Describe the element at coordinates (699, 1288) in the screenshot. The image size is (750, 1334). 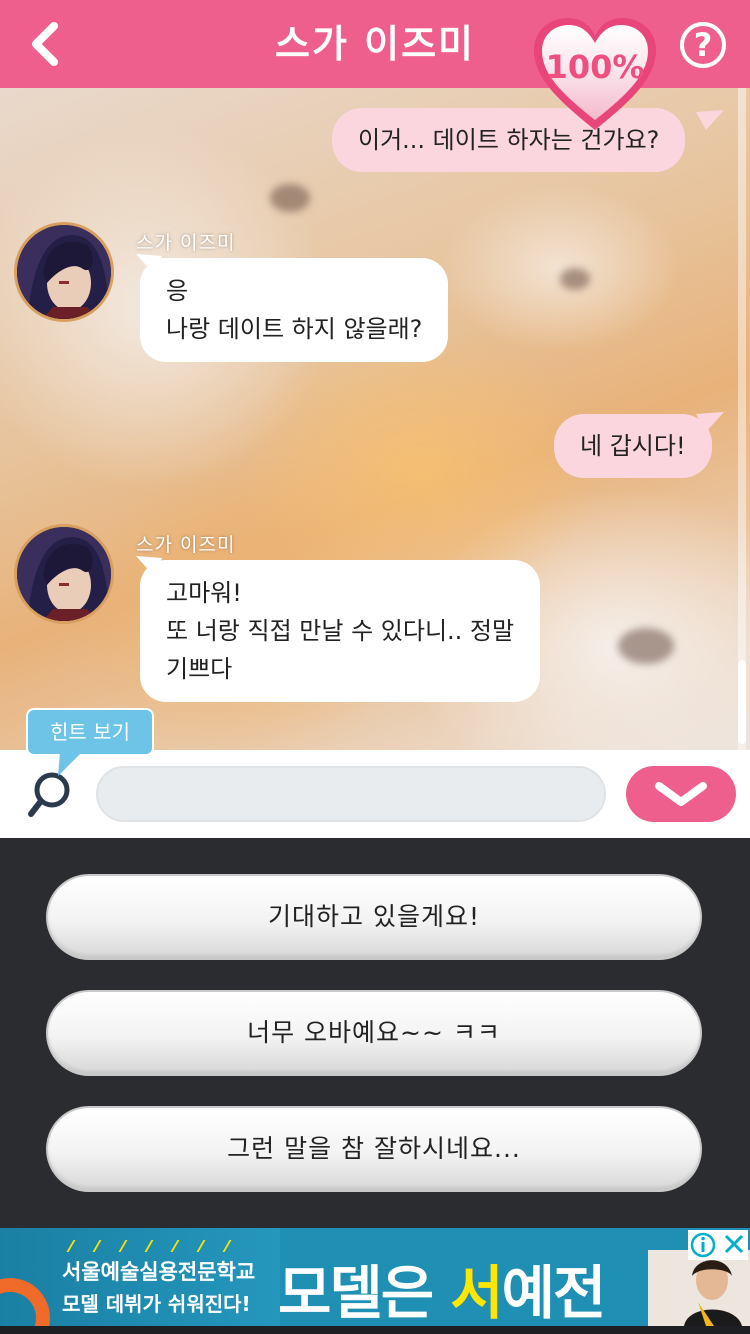
I see `ad-image` at that location.